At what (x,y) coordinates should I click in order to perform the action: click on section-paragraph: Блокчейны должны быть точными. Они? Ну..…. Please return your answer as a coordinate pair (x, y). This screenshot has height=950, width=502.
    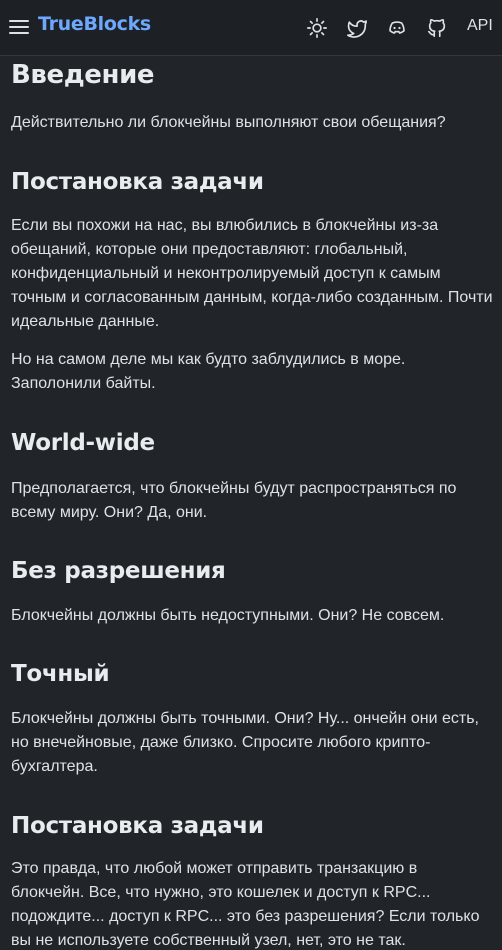
    Looking at the image, I should click on (245, 742).